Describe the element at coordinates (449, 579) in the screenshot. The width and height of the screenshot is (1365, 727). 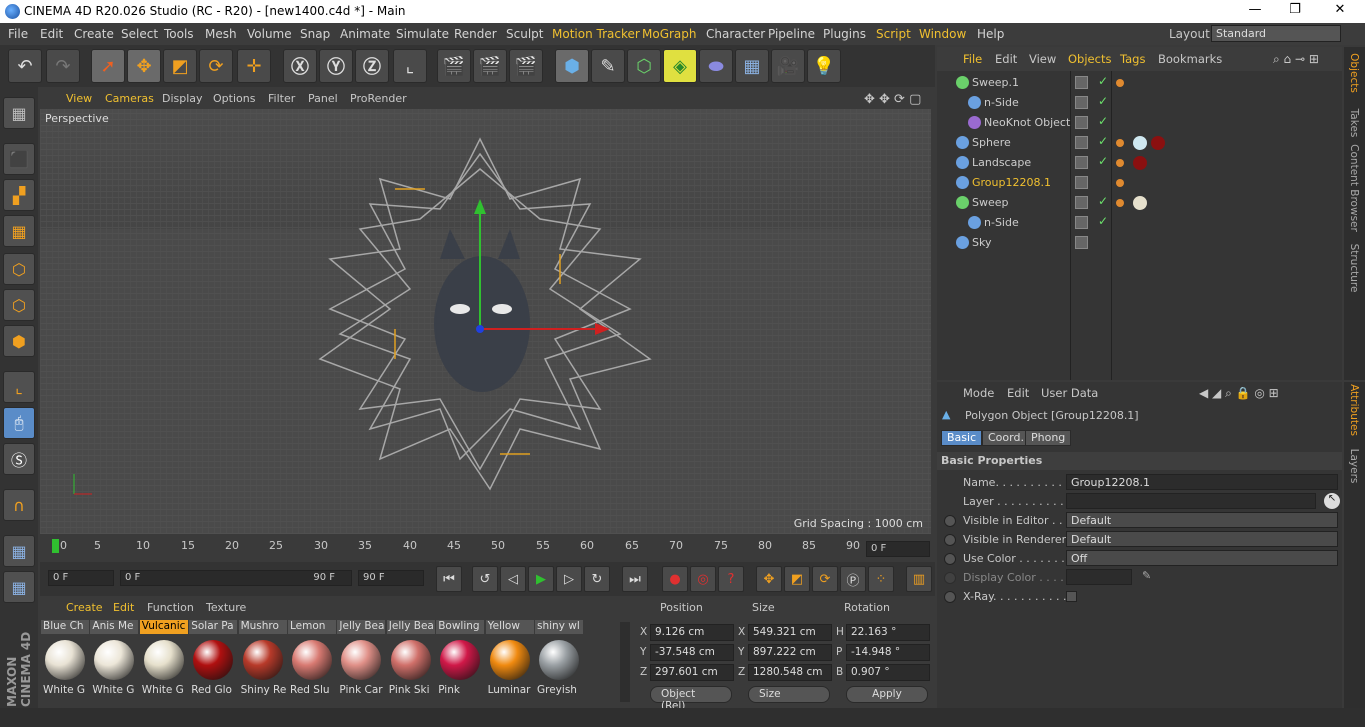
I see `goto-start-icon: ⏮` at that location.